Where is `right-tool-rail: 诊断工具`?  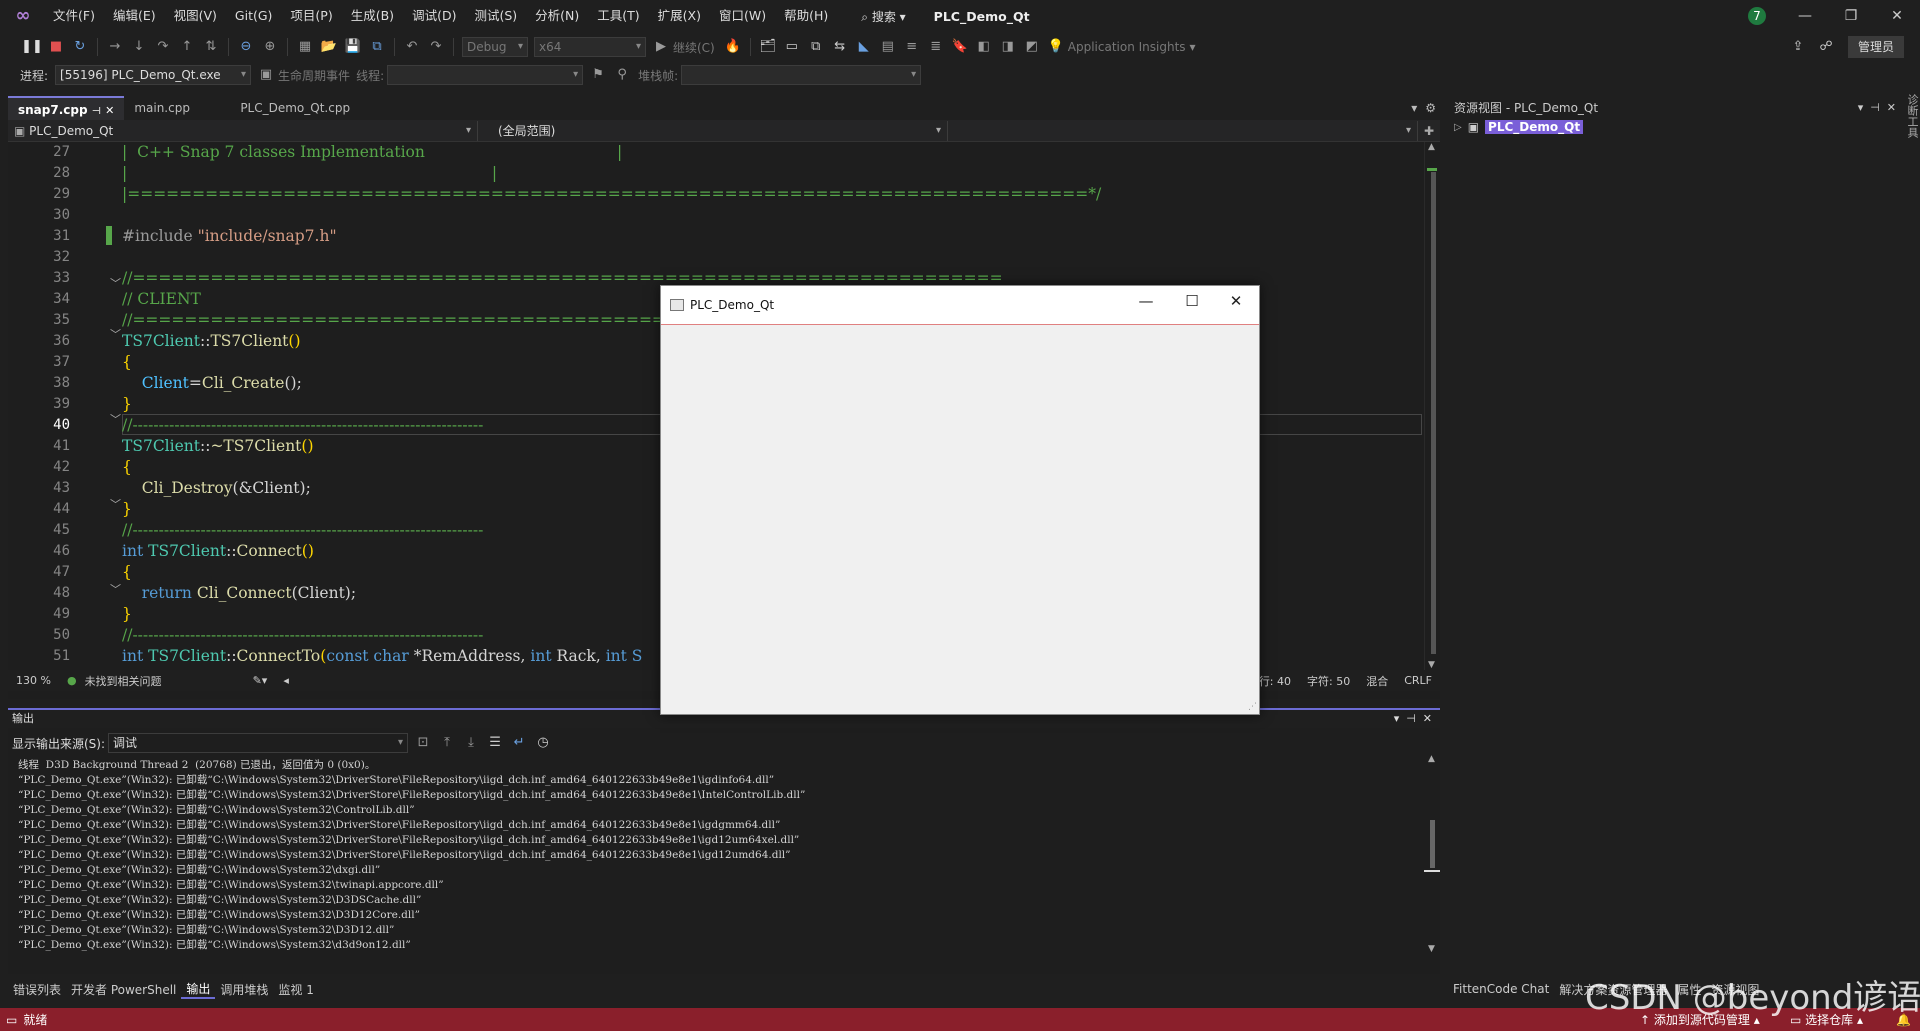 right-tool-rail: 诊断工具 is located at coordinates (1912, 534).